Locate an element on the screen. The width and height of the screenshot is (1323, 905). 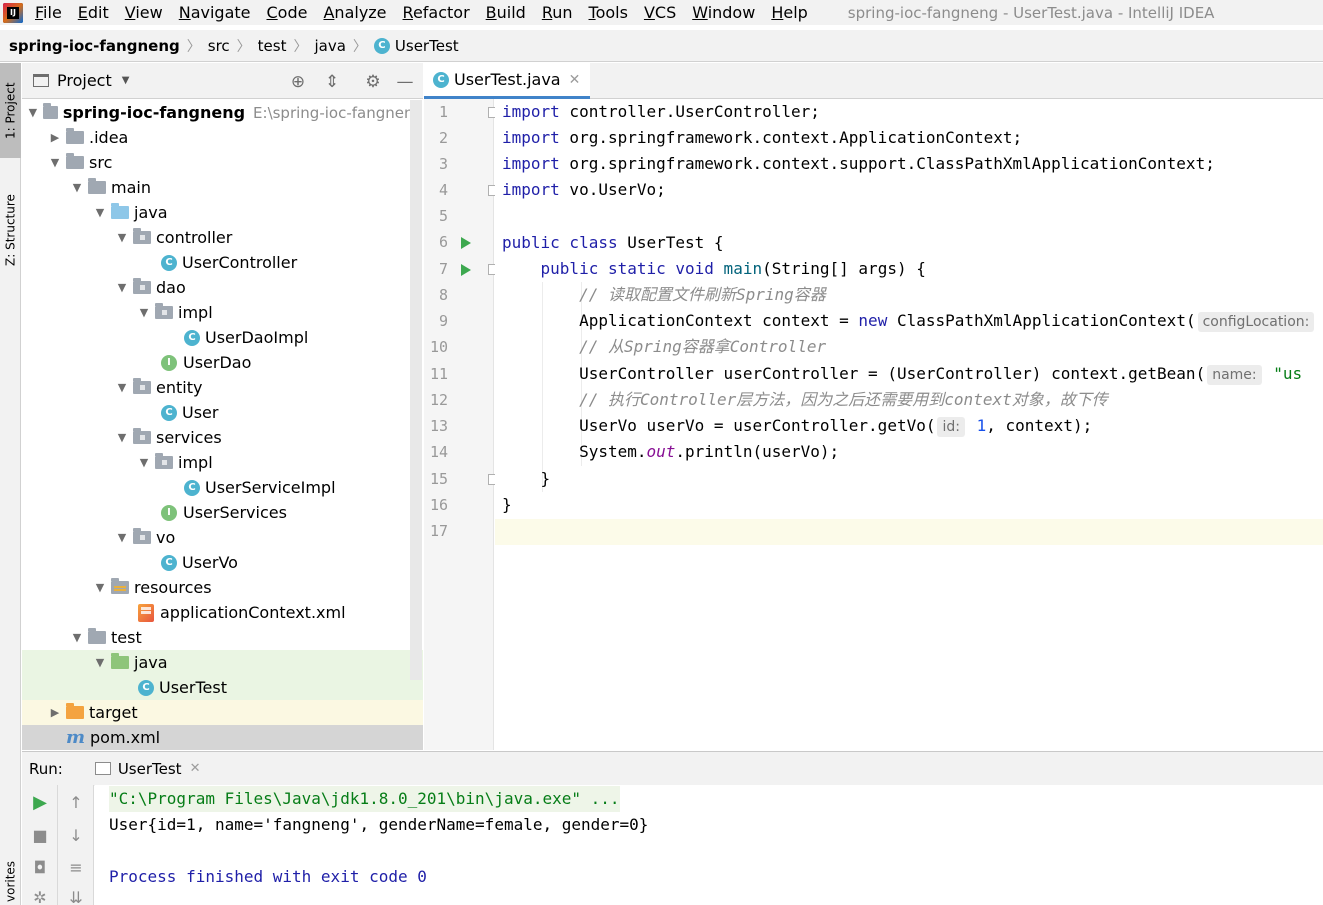
breadcrumb-java: java is located at coordinates (329, 46).